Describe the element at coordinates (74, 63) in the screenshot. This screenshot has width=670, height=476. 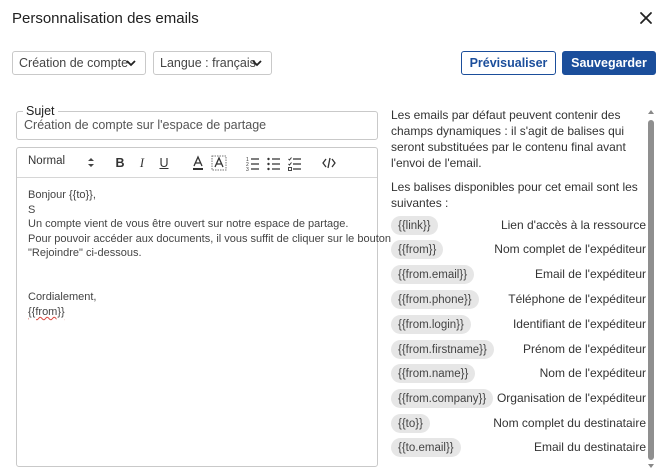
I see `template-select-value: Création de compte` at that location.